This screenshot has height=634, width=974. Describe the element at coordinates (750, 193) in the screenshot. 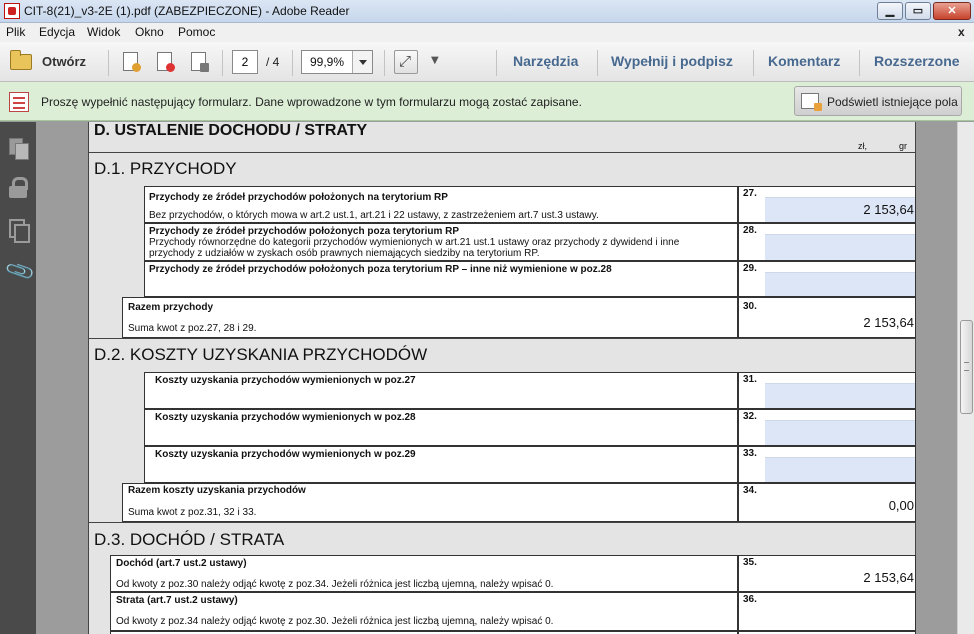

I see `row-27-num: 27.` at that location.